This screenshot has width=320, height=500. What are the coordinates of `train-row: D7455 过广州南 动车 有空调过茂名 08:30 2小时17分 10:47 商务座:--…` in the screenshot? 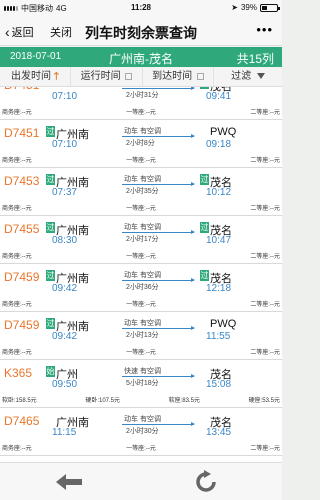 It's located at (141, 240).